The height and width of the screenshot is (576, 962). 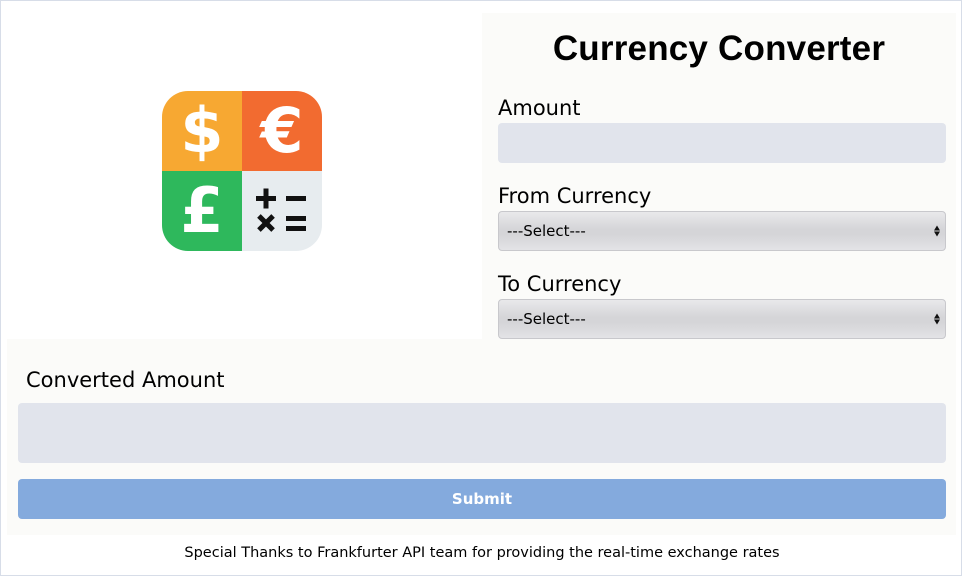 I want to click on pound-icon: £, so click(x=202, y=211).